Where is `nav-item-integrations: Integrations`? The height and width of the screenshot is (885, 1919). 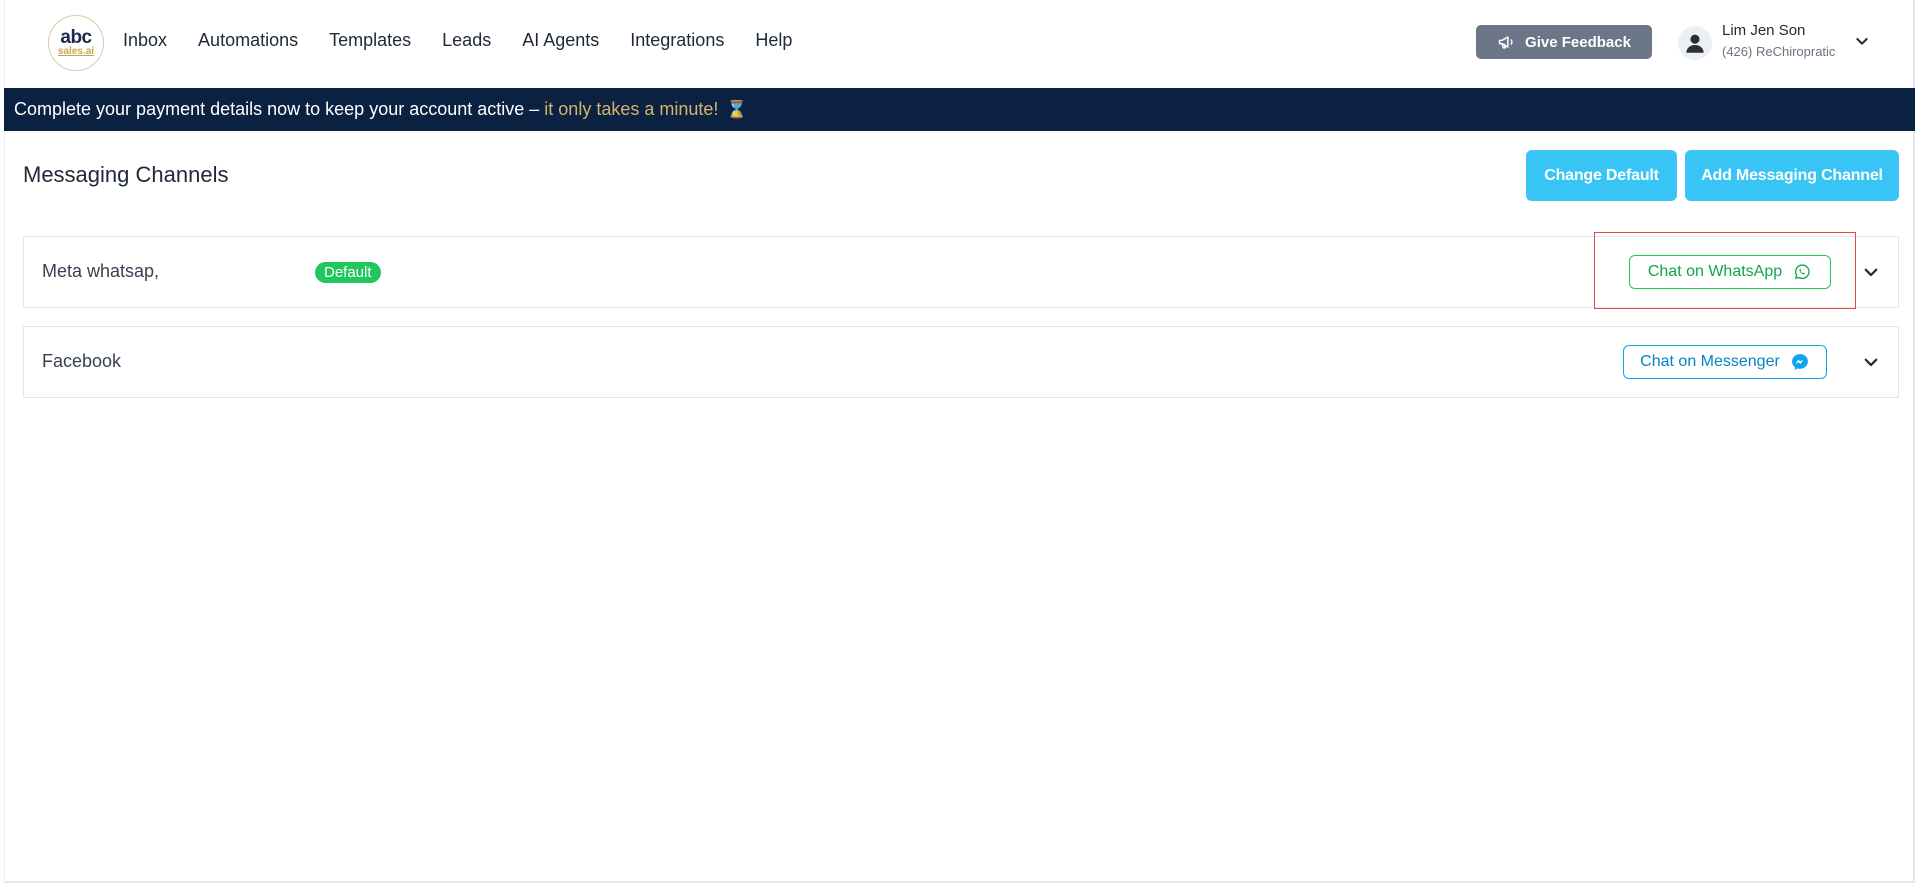 nav-item-integrations: Integrations is located at coordinates (677, 40).